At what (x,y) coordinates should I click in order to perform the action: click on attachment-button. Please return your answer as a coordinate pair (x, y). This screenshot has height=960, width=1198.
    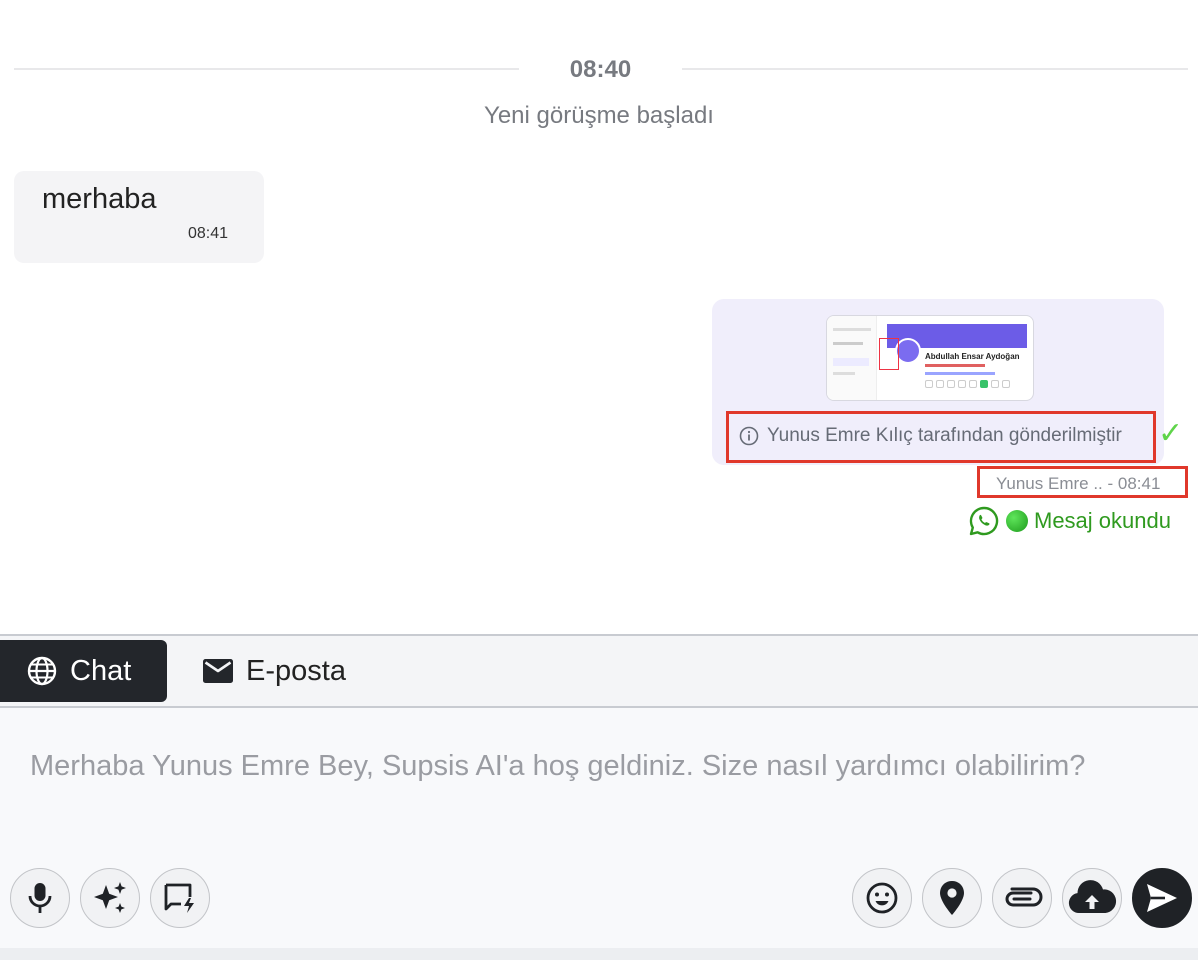
    Looking at the image, I should click on (1022, 898).